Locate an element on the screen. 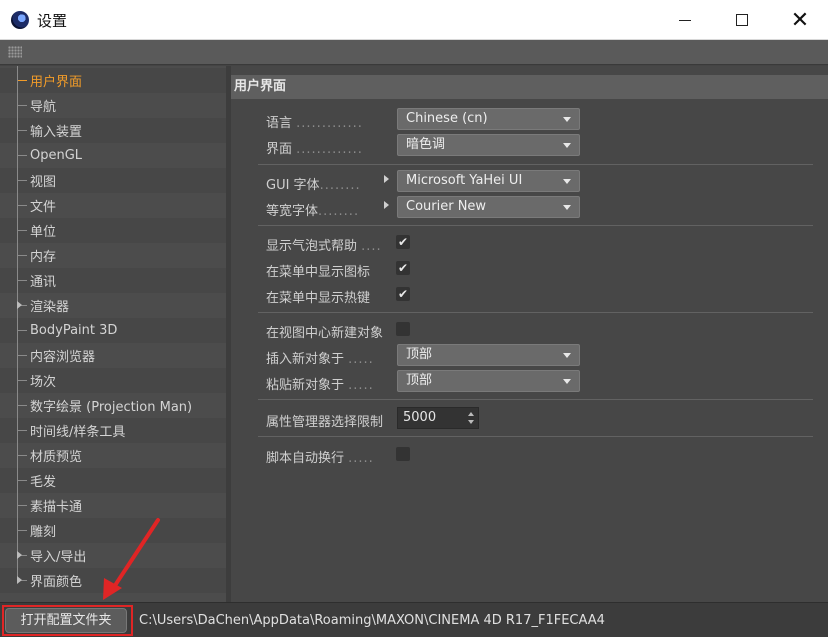 This screenshot has height=637, width=828. minimize-button is located at coordinates (685, 20).